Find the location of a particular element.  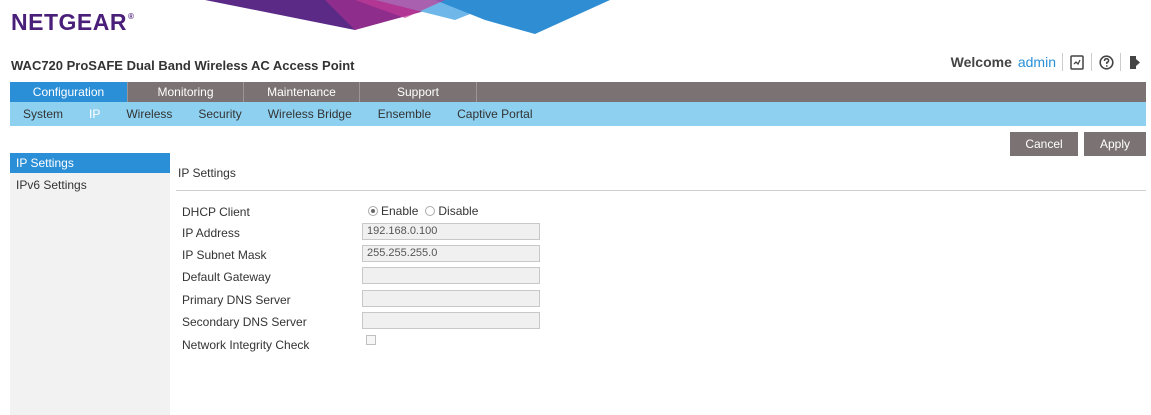

integrity-check-checkbox is located at coordinates (371, 340).